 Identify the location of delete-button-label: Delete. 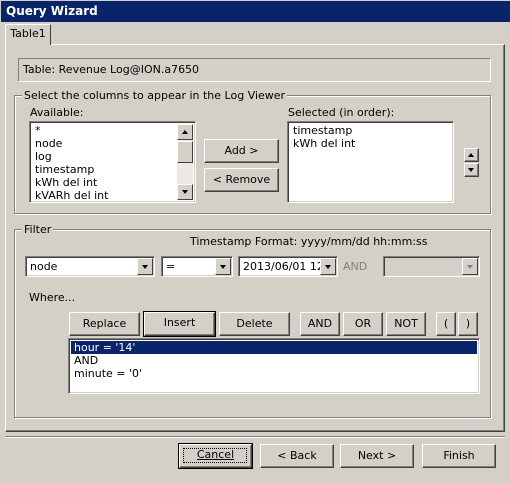
(254, 323).